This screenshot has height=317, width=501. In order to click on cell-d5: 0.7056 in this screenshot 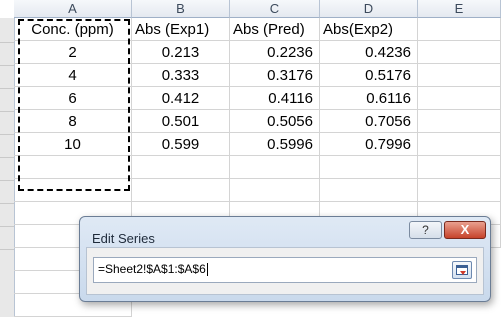, I will do `click(369, 121)`.